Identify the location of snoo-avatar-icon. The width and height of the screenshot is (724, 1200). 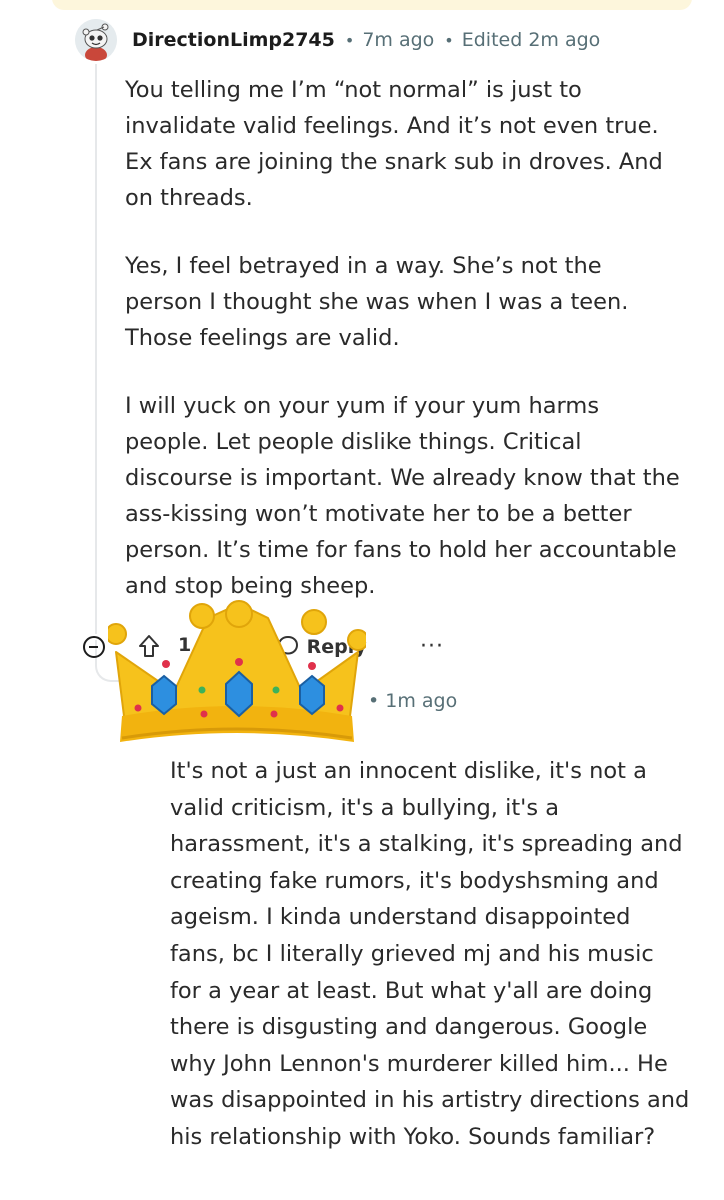
(96, 40).